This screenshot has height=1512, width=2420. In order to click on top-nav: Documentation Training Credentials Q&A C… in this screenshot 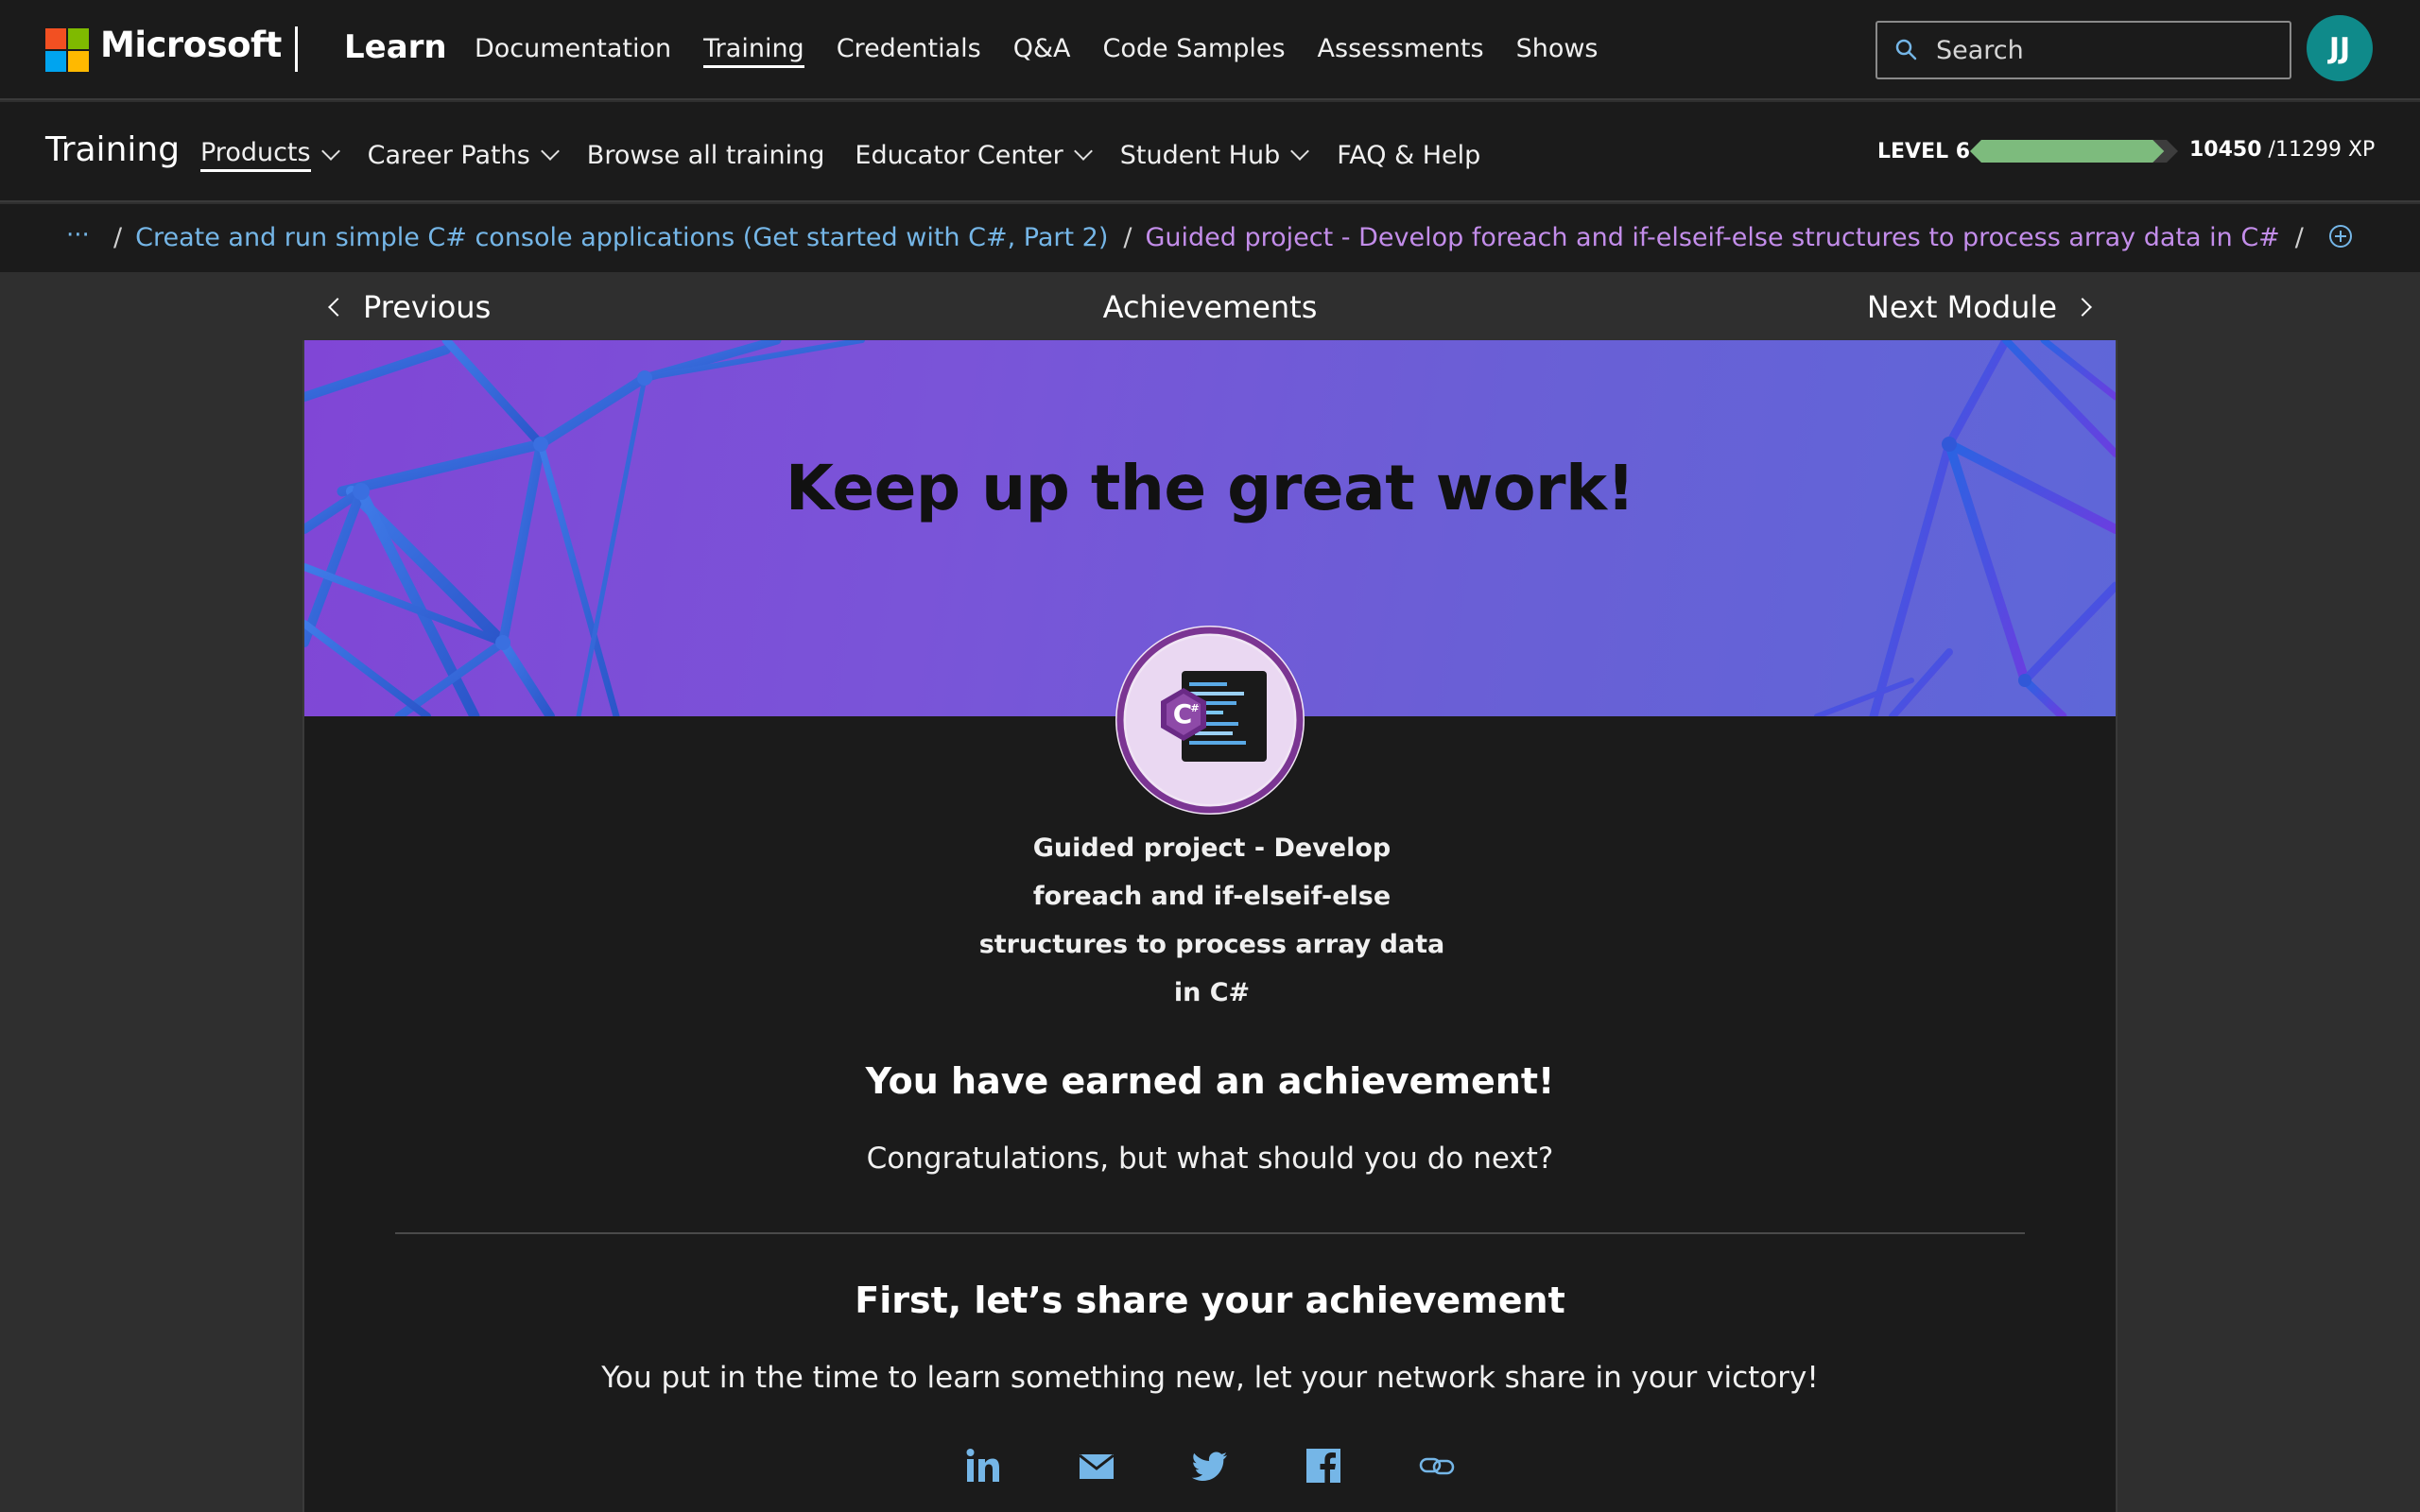, I will do `click(1053, 51)`.